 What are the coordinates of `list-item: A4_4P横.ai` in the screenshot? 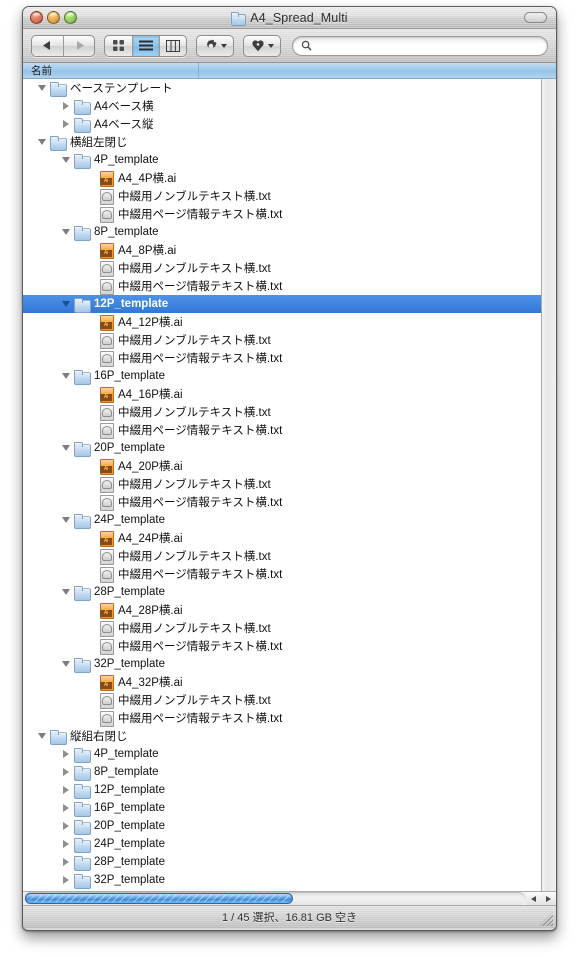 It's located at (282, 178).